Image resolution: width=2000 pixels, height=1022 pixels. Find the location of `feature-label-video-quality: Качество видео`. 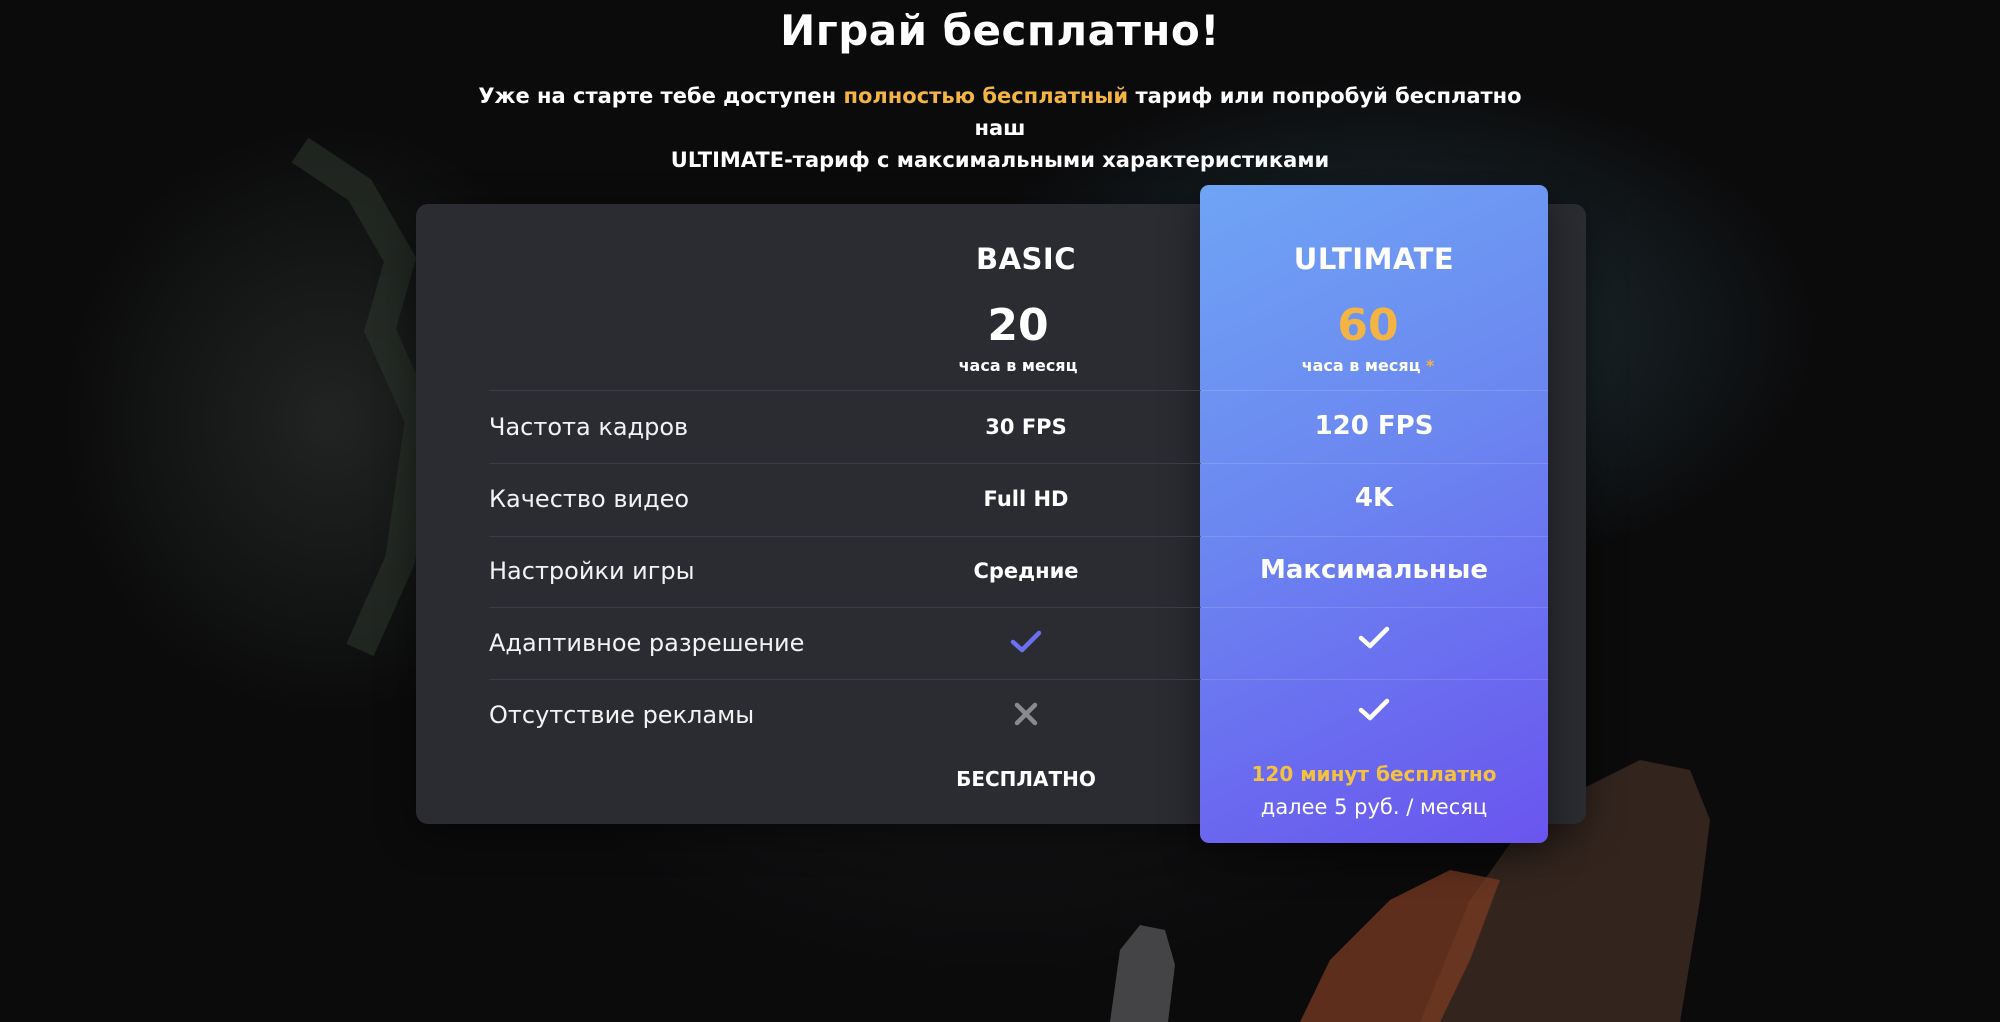

feature-label-video-quality: Качество видео is located at coordinates (589, 499).